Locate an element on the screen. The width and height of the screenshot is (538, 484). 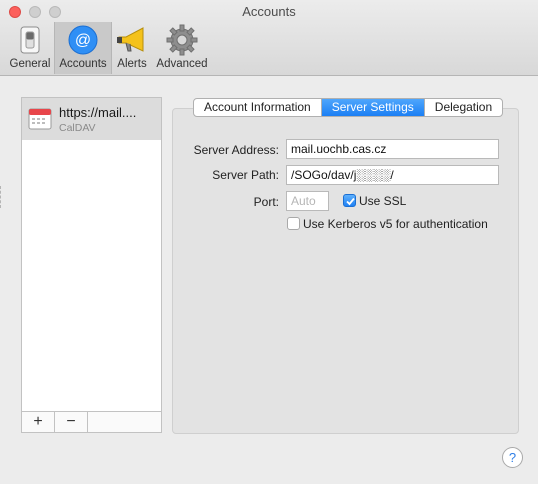
at-sign-icon: @ is located at coordinates (83, 40).